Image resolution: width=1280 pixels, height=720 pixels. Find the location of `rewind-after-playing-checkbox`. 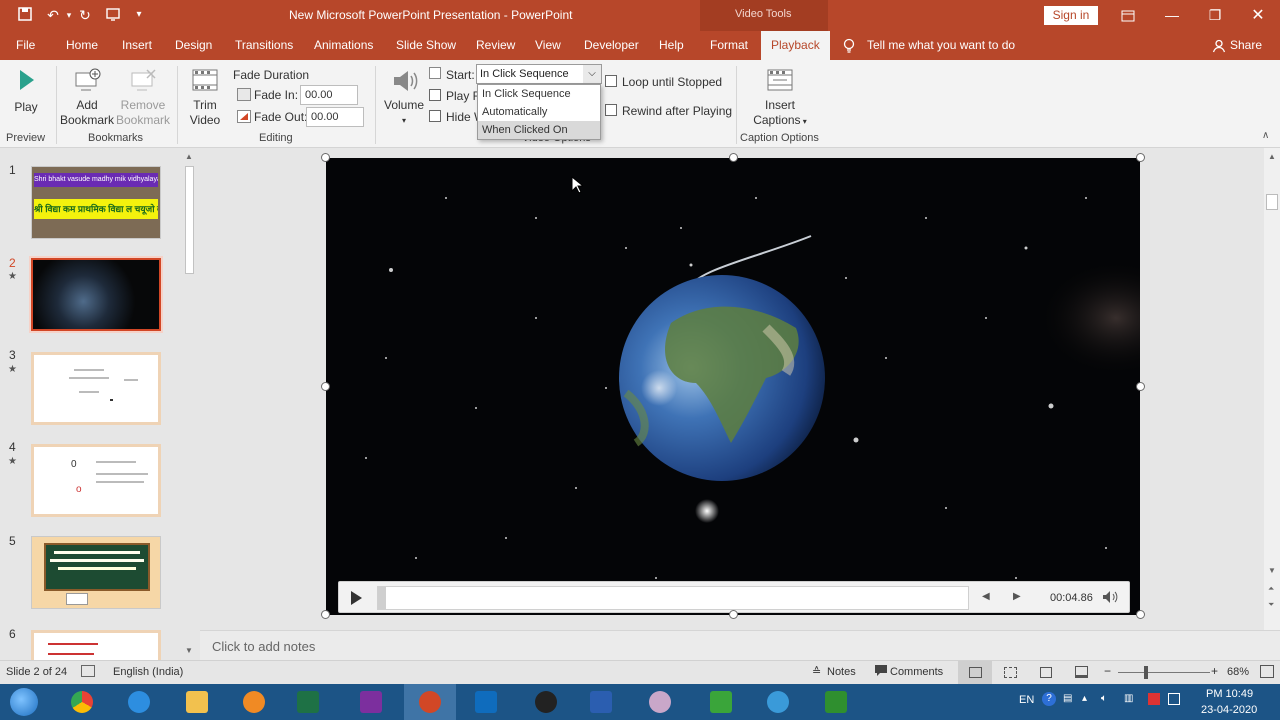

rewind-after-playing-checkbox is located at coordinates (611, 110).